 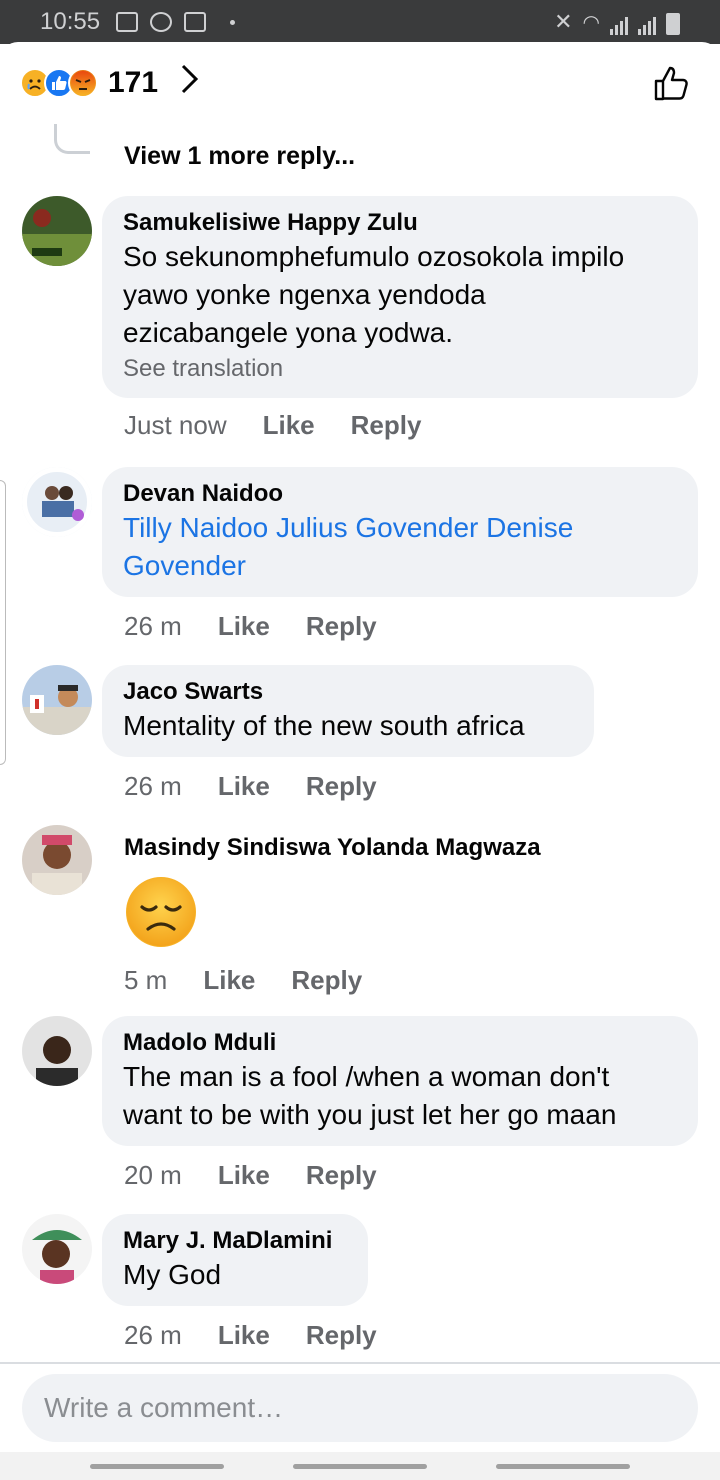 I want to click on nav-recents-indicator, so click(x=157, y=1466).